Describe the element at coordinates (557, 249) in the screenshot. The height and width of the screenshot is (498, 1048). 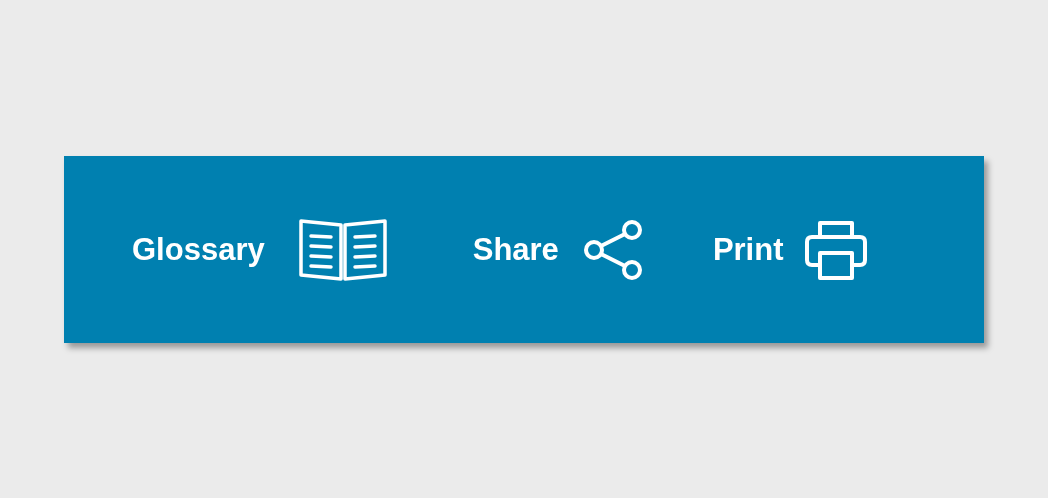
I see `share-button: Share` at that location.